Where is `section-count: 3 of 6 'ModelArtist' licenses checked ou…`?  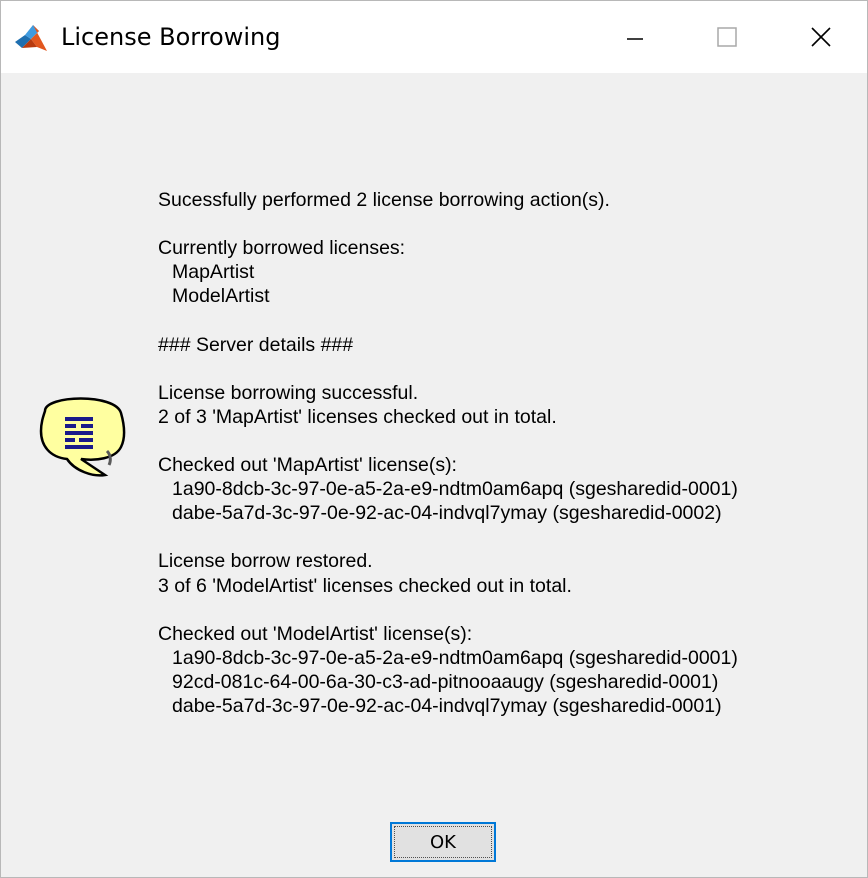 section-count: 3 of 6 'ModelArtist' licenses checked ou… is located at coordinates (365, 585).